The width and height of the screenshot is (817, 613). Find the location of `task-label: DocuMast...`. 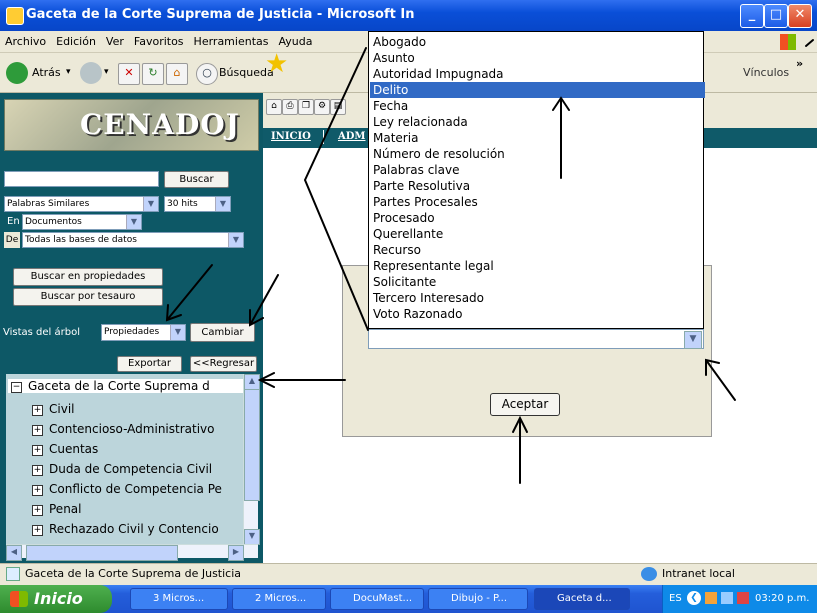

task-label: DocuMast... is located at coordinates (383, 598).